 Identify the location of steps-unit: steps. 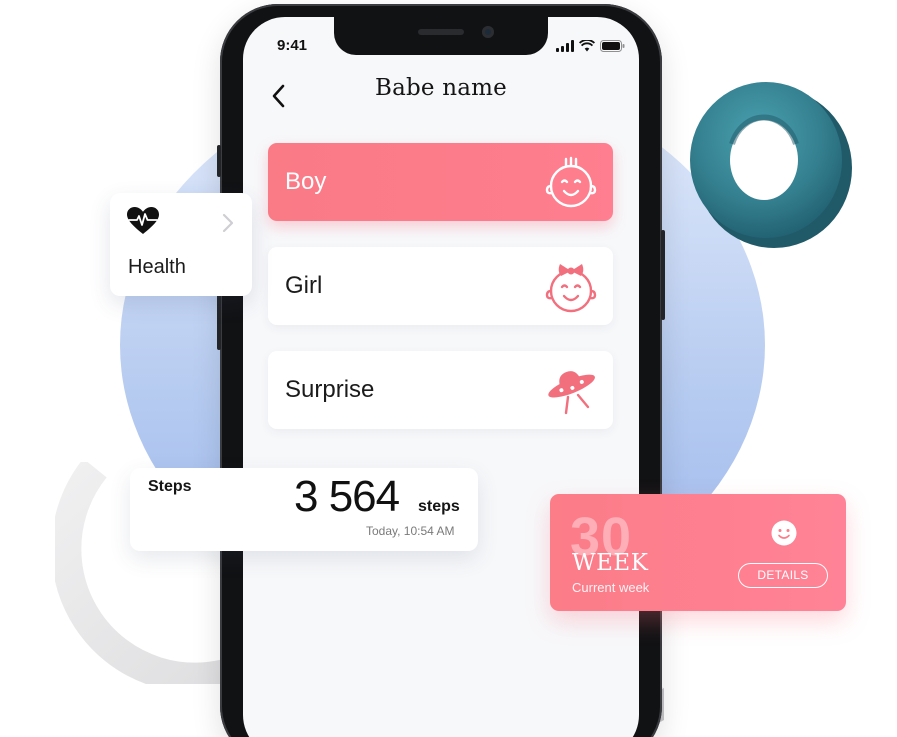
(439, 506).